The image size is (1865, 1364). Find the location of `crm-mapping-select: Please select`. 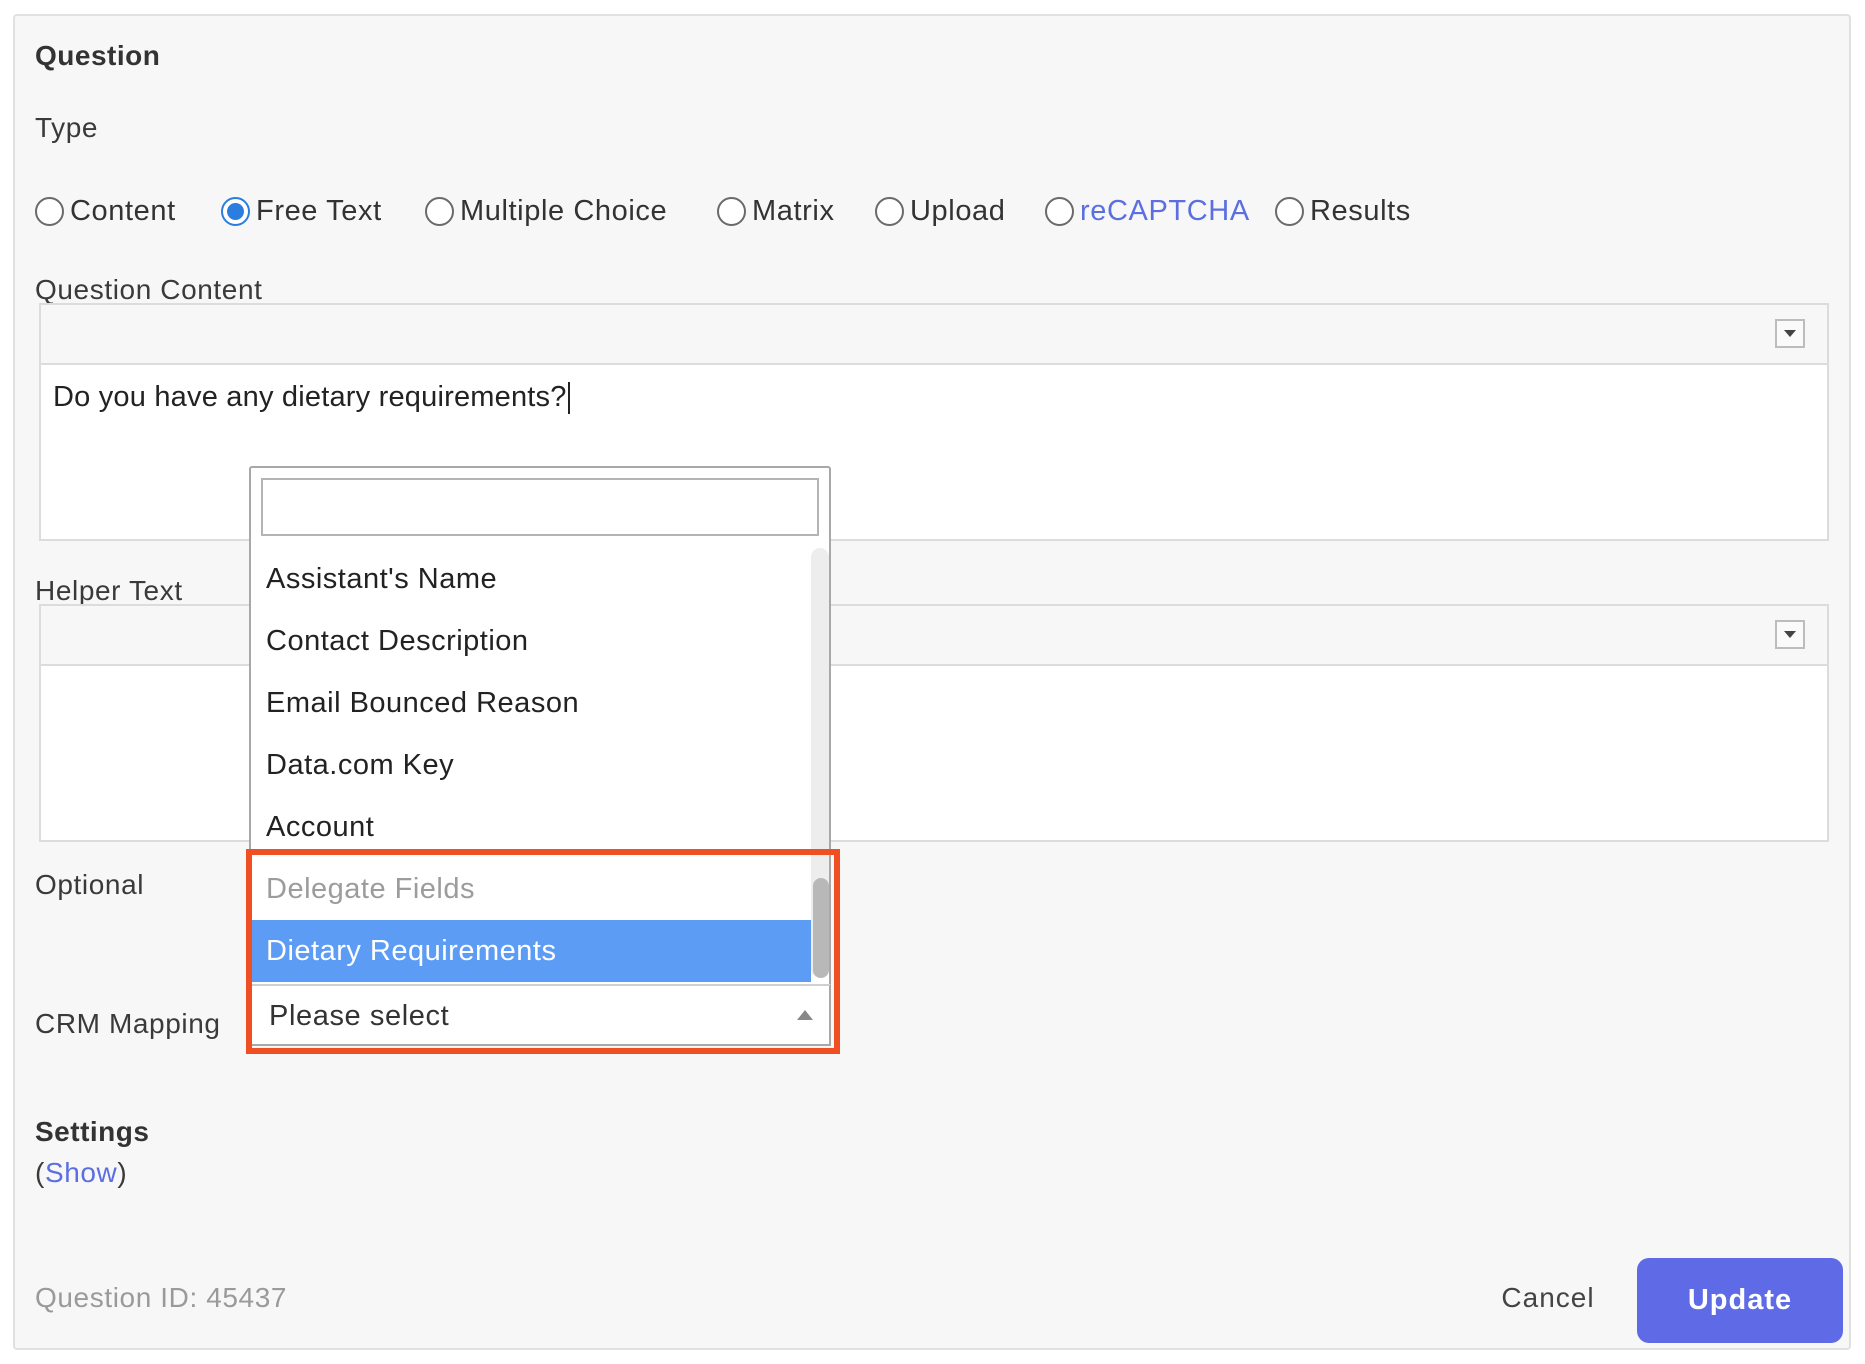

crm-mapping-select: Please select is located at coordinates (540, 1015).